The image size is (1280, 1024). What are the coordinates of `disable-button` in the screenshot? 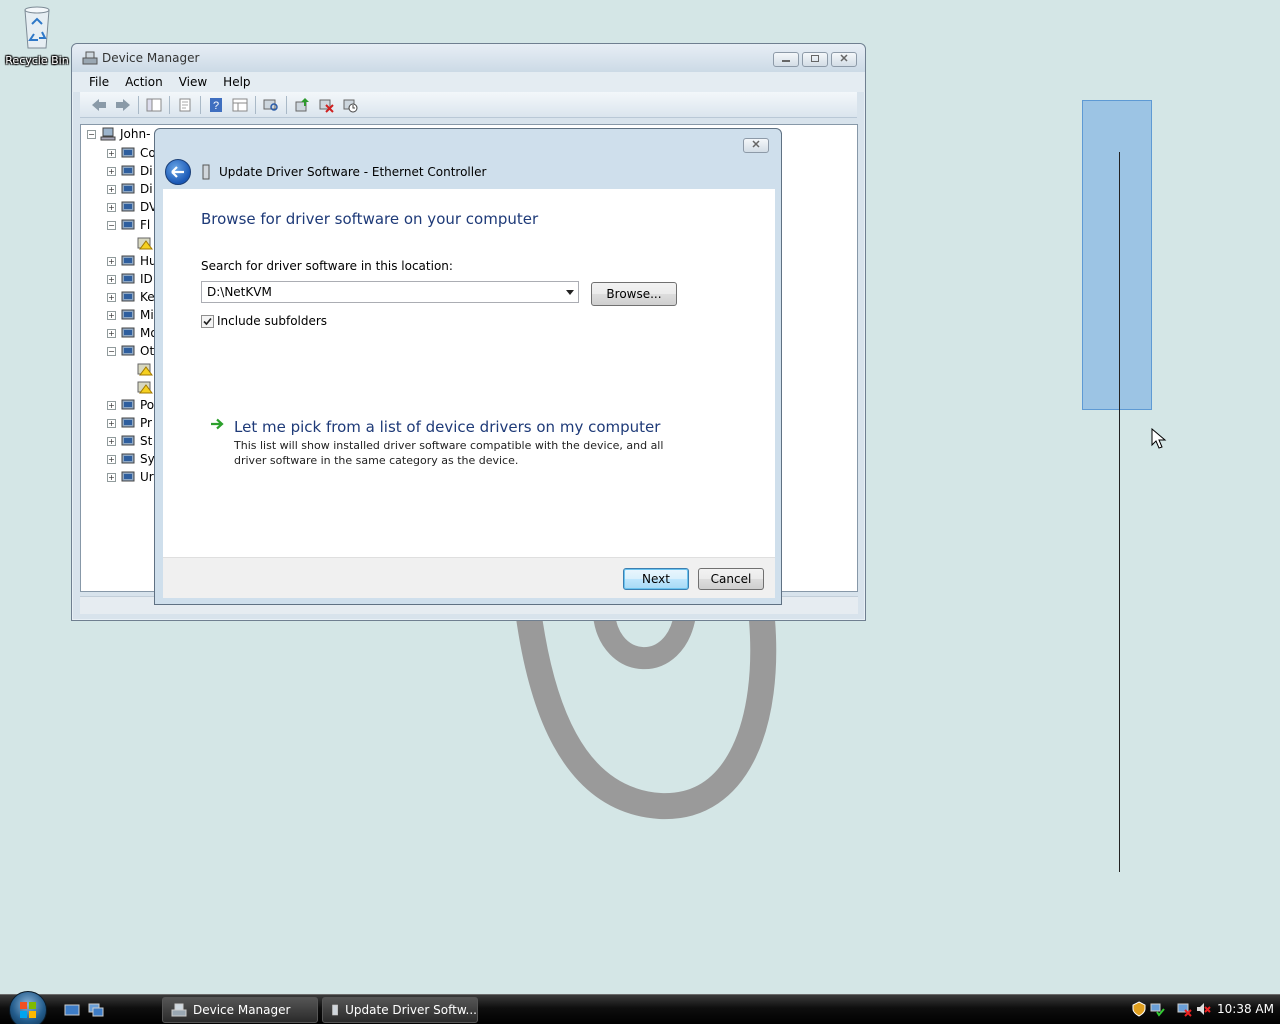 It's located at (350, 105).